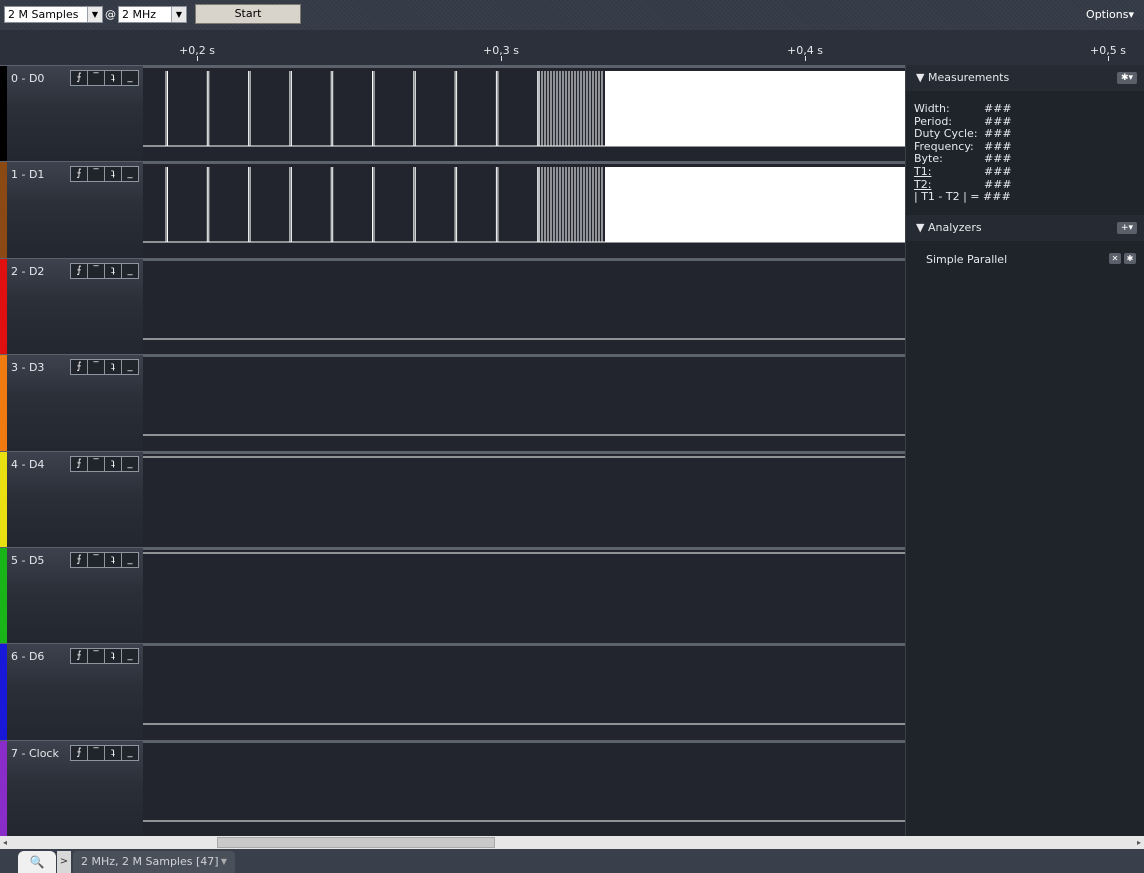 The height and width of the screenshot is (873, 1144). Describe the element at coordinates (356, 842) in the screenshot. I see `scrollbar-thumb` at that location.